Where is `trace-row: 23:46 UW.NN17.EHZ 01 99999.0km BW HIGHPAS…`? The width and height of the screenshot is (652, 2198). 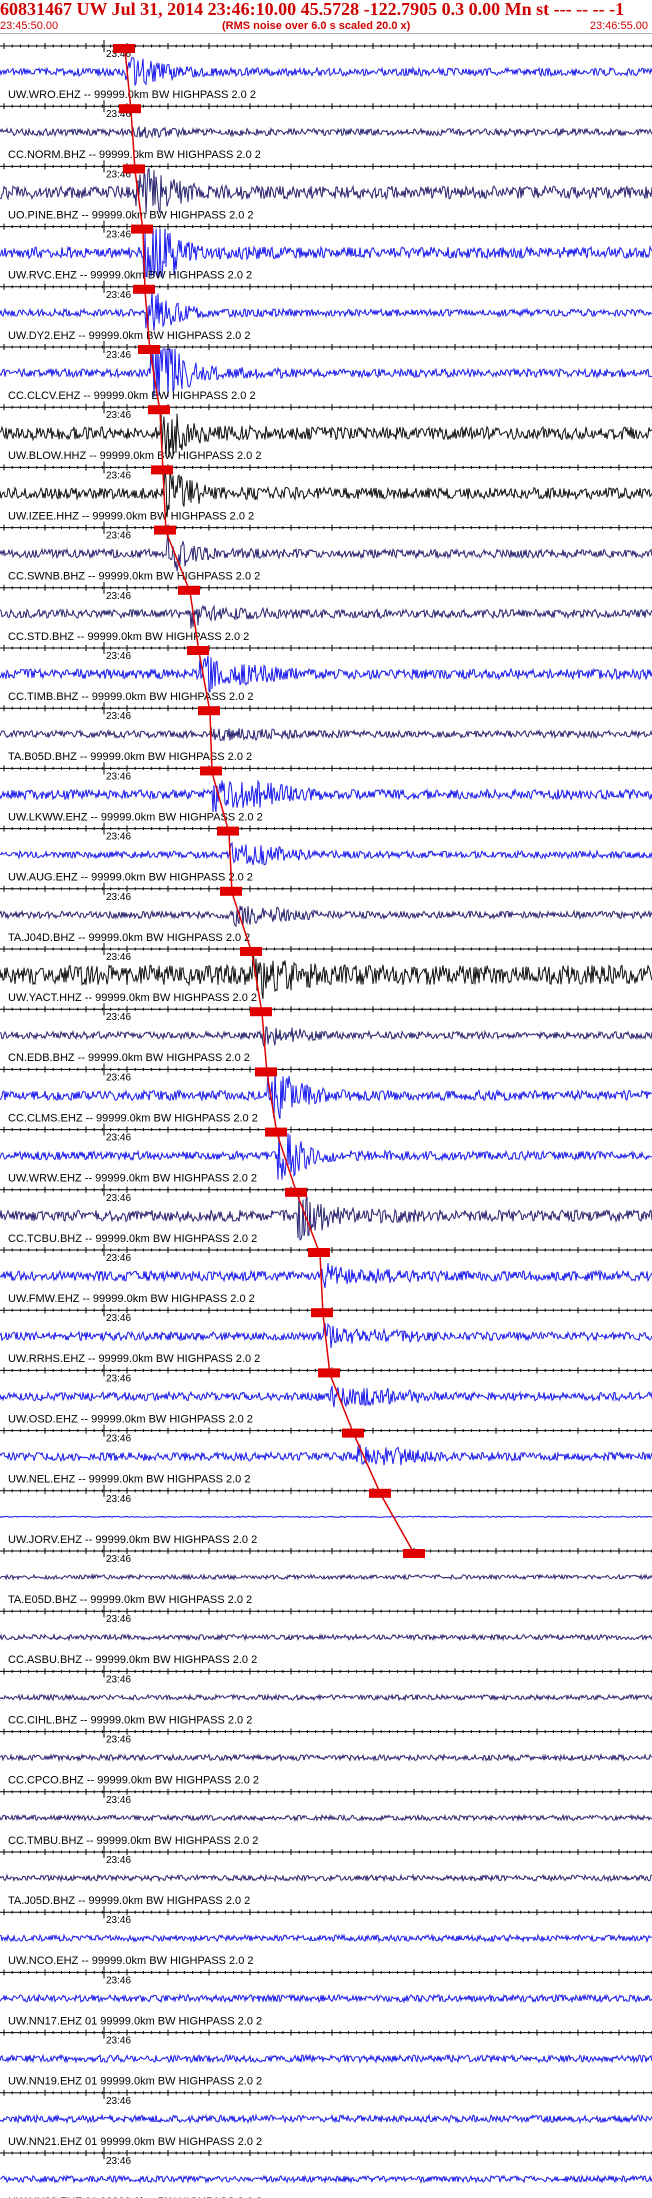
trace-row: 23:46 UW.NN17.EHZ 01 99999.0km BW HIGHPAS… is located at coordinates (326, 1996).